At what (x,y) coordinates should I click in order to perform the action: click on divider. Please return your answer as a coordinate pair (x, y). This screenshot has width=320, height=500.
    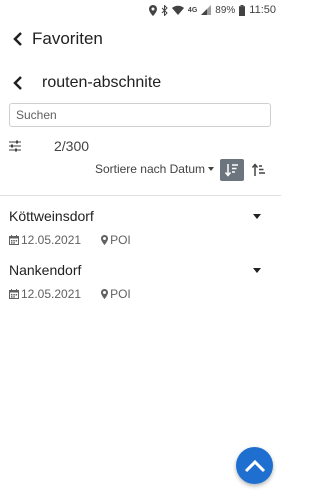
    Looking at the image, I should click on (140, 195).